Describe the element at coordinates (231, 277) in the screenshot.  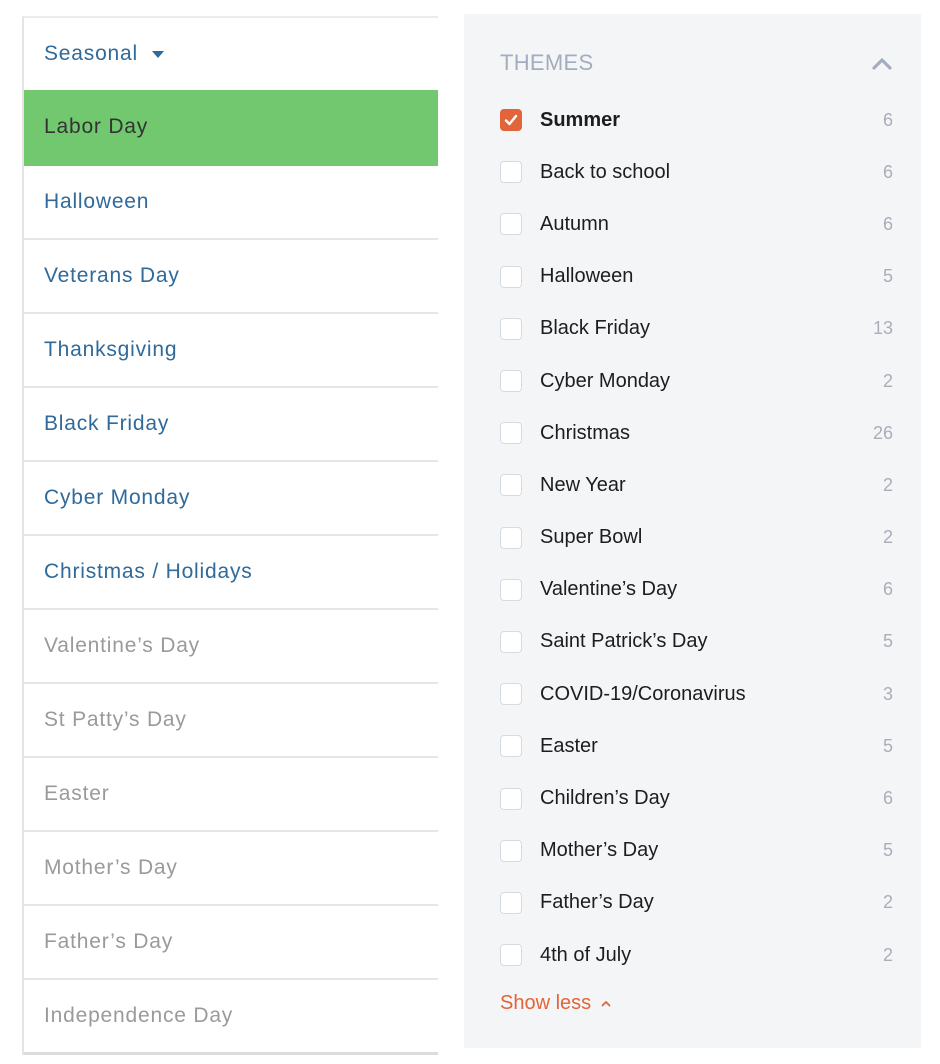
I see `nav-item: Veterans Day` at that location.